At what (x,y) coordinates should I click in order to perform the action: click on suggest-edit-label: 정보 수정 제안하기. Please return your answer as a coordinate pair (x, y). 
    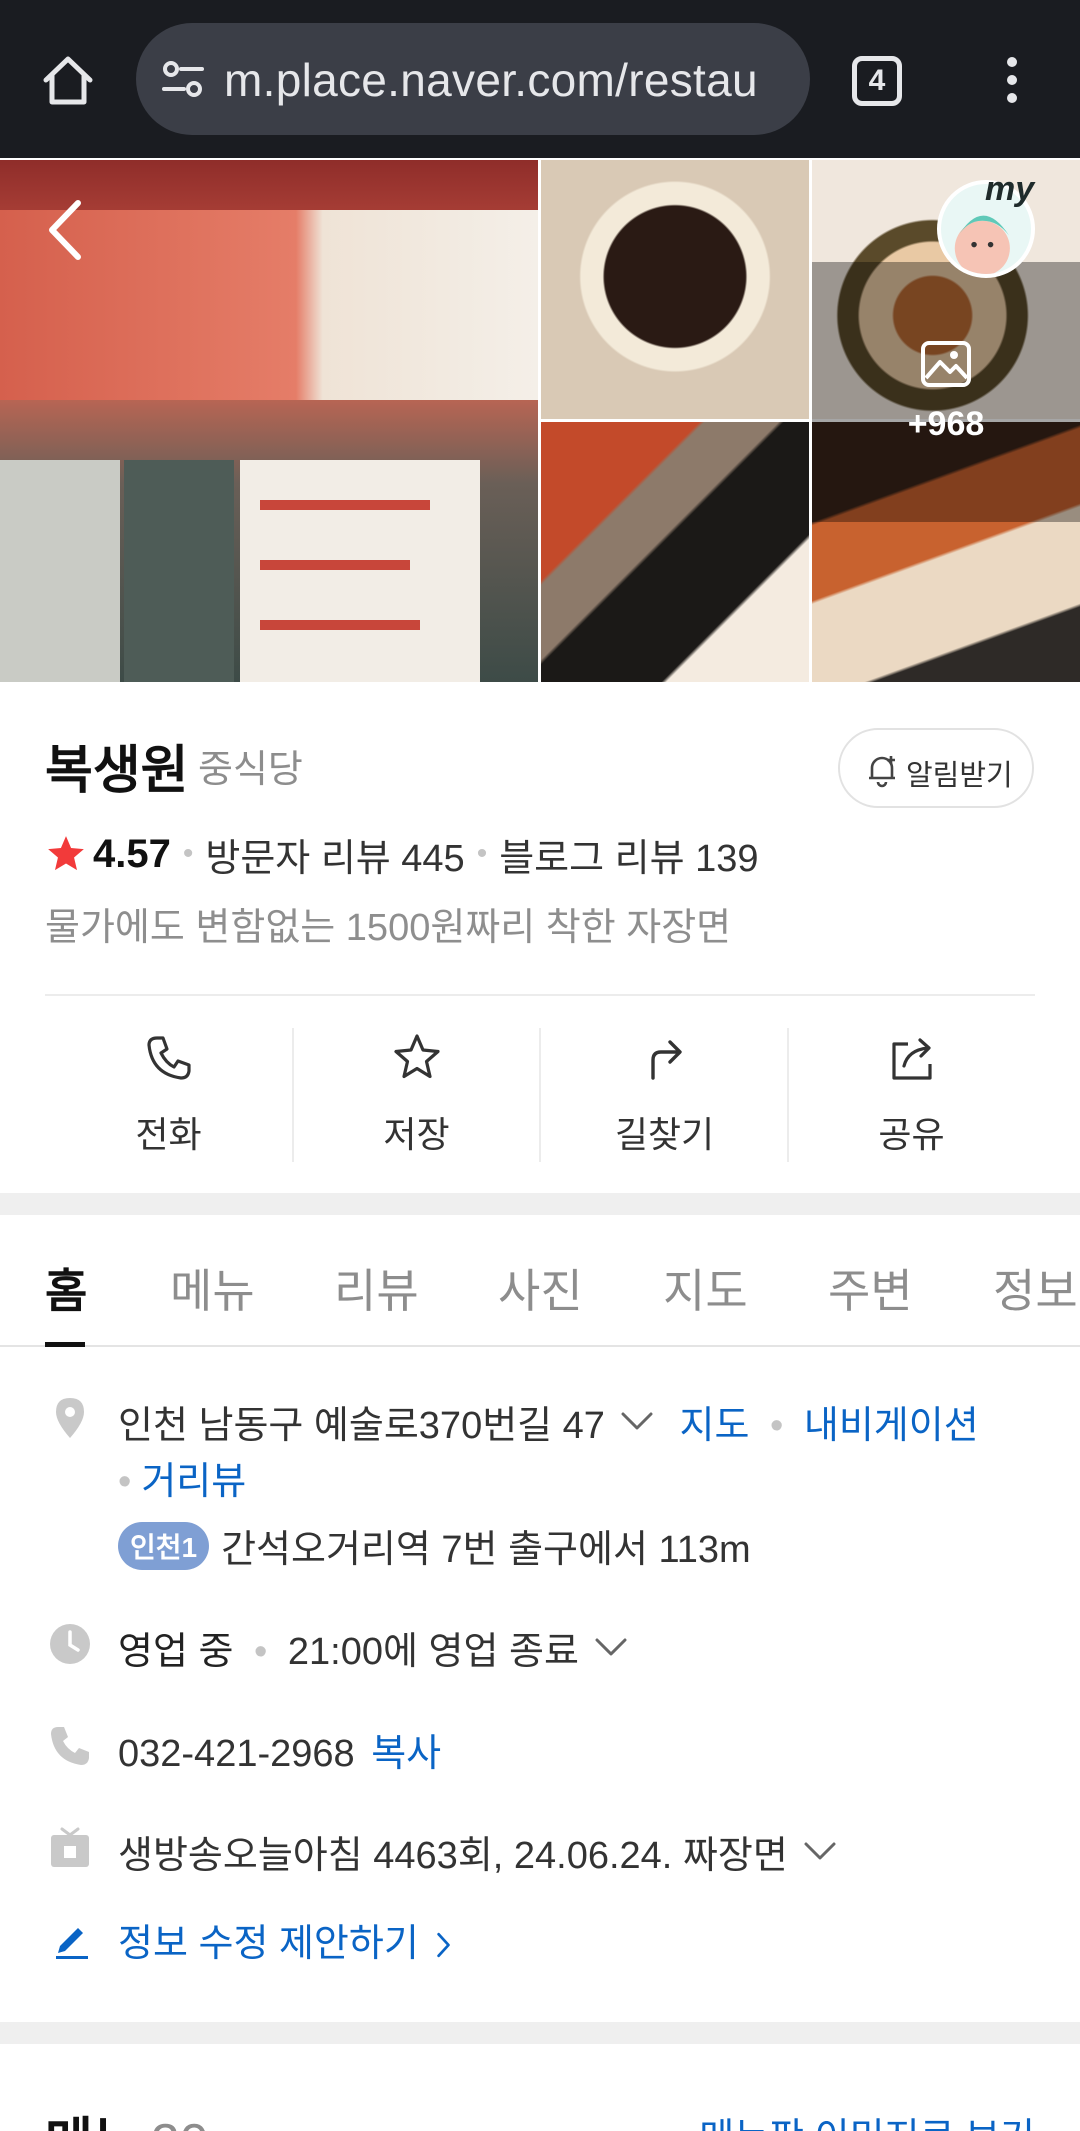
    Looking at the image, I should click on (268, 1944).